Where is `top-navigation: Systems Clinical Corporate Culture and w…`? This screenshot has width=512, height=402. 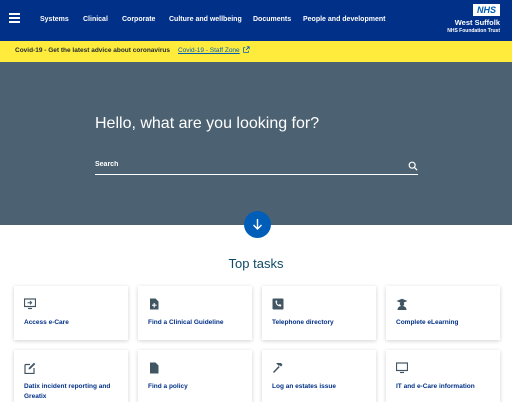 top-navigation: Systems Clinical Corporate Culture and w… is located at coordinates (256, 20).